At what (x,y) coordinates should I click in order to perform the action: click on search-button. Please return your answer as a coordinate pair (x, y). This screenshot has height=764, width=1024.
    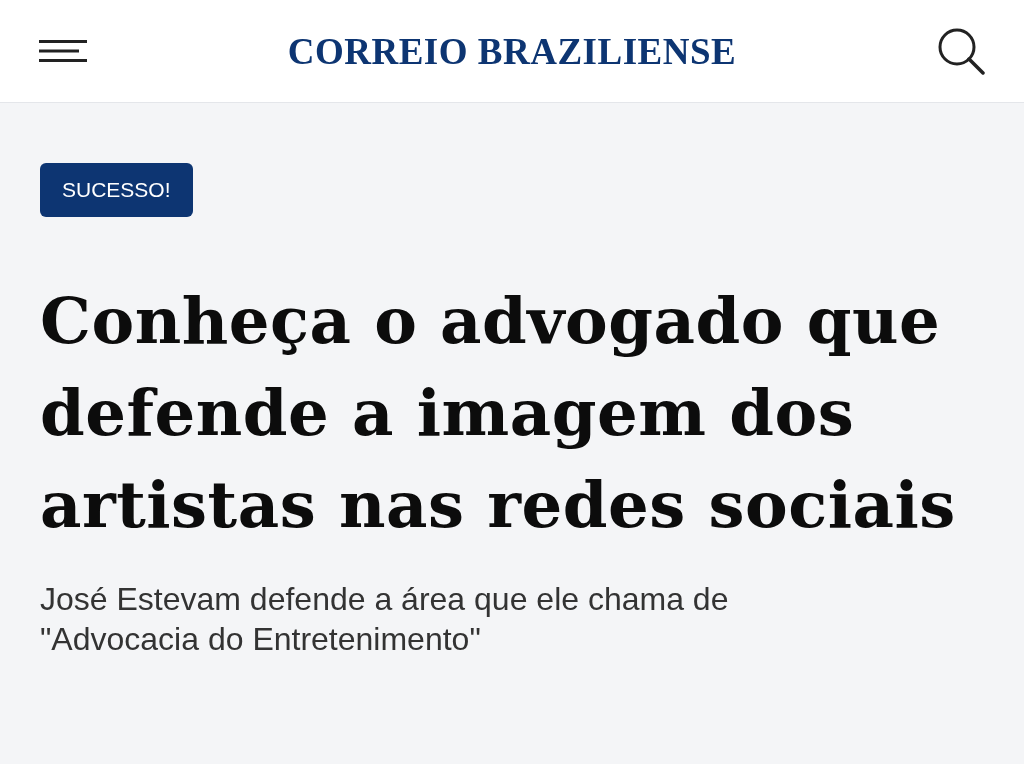
    Looking at the image, I should click on (961, 51).